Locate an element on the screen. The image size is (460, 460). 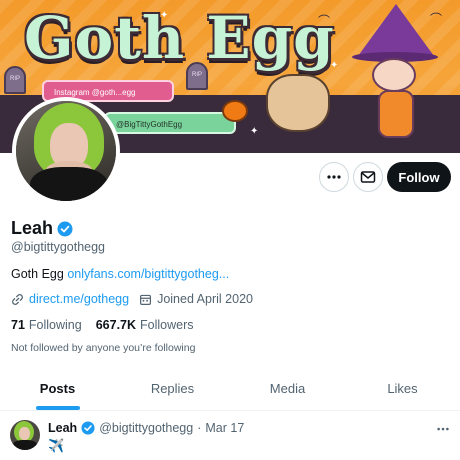
tab-replies: Replies is located at coordinates (172, 388).